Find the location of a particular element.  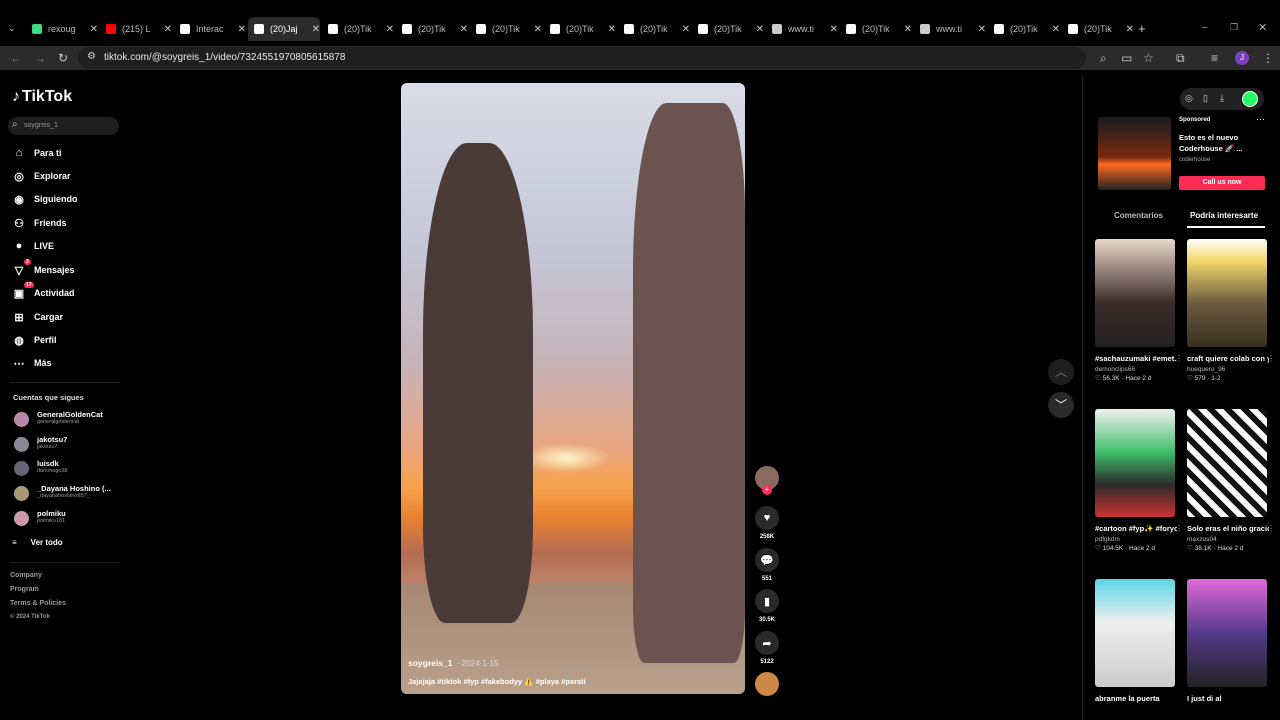

following-account: jakotsu7 jakotsu7 is located at coordinates (67, 445).